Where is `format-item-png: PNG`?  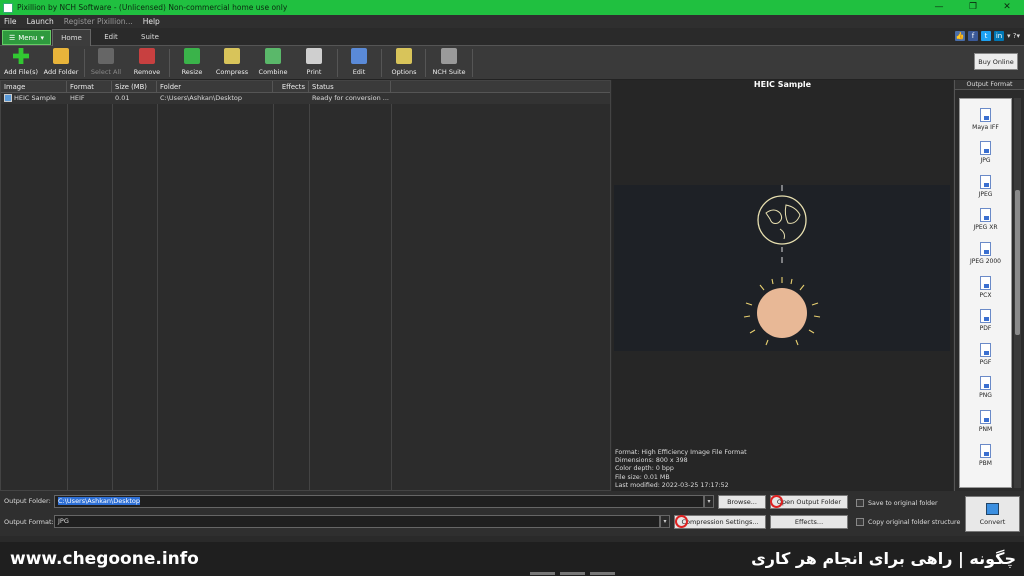
format-item-png: PNG is located at coordinates (985, 385).